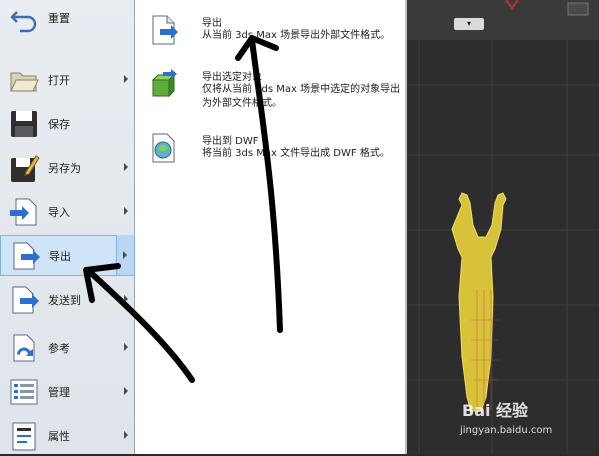 The height and width of the screenshot is (456, 599). I want to click on menu-item-label: 发送到, so click(64, 300).